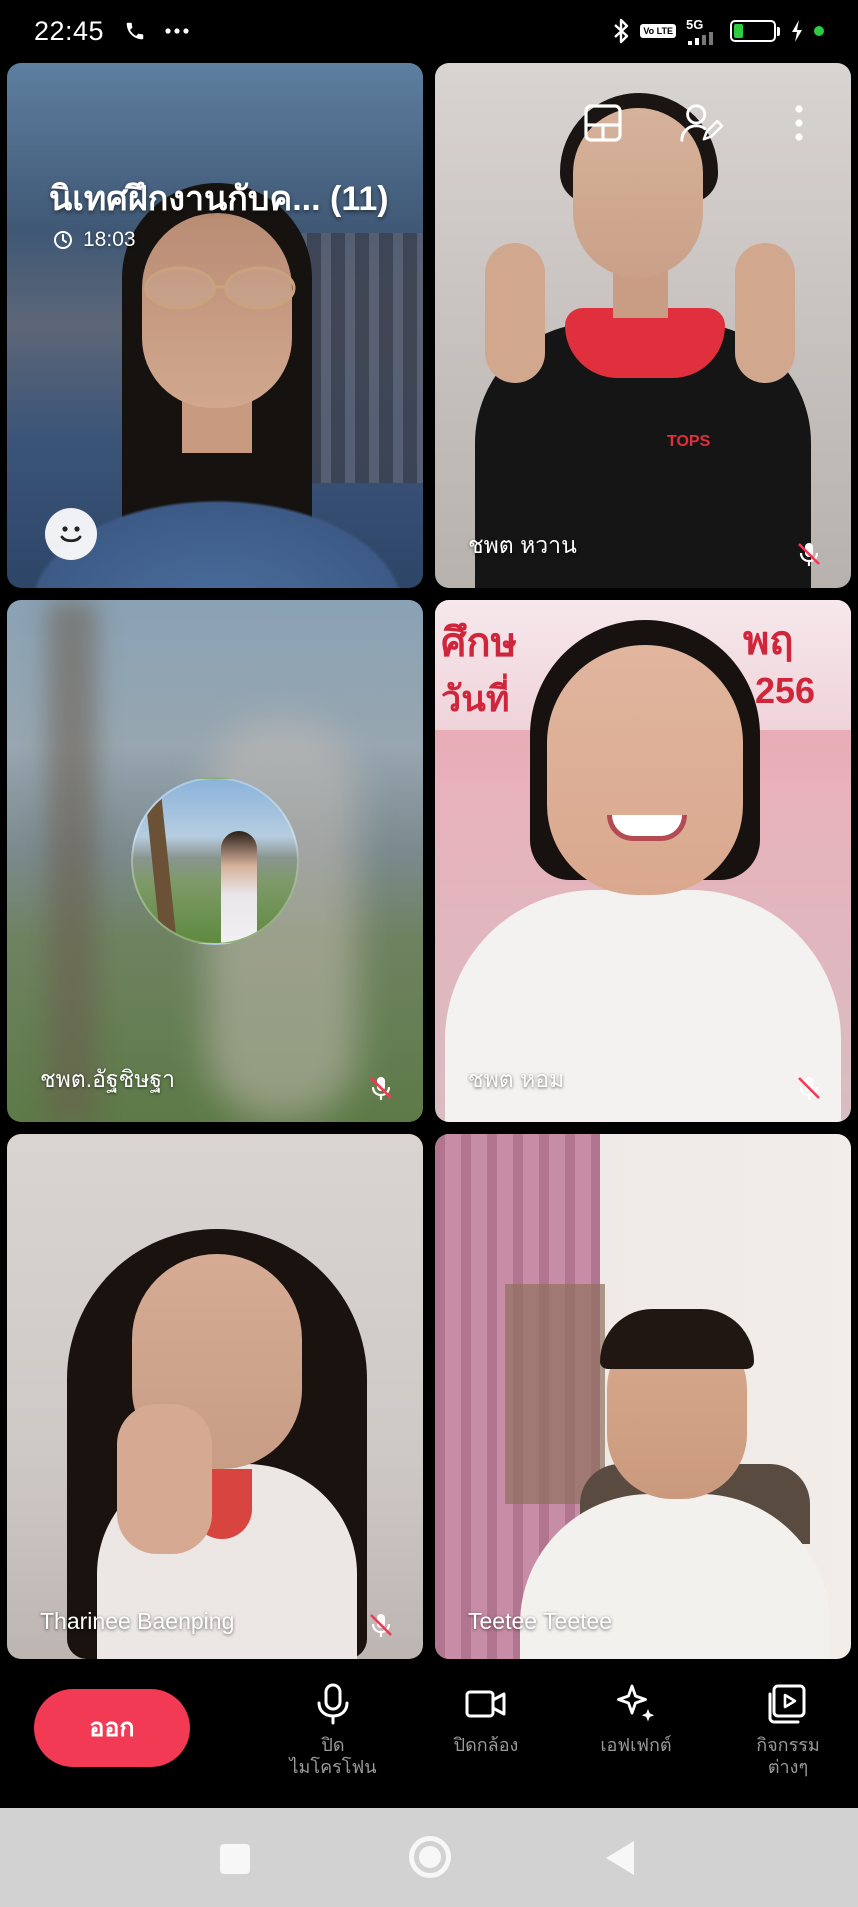 The image size is (858, 1907). I want to click on home-button, so click(430, 1857).